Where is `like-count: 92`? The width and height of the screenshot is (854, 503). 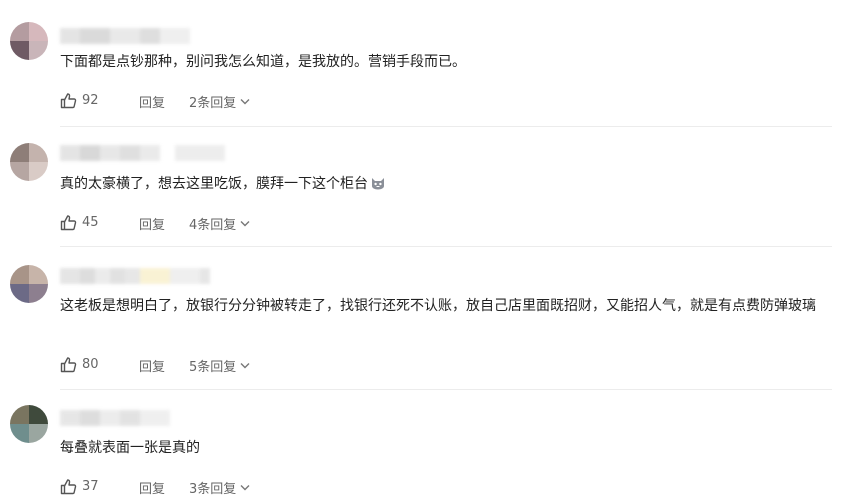
like-count: 92 is located at coordinates (90, 100).